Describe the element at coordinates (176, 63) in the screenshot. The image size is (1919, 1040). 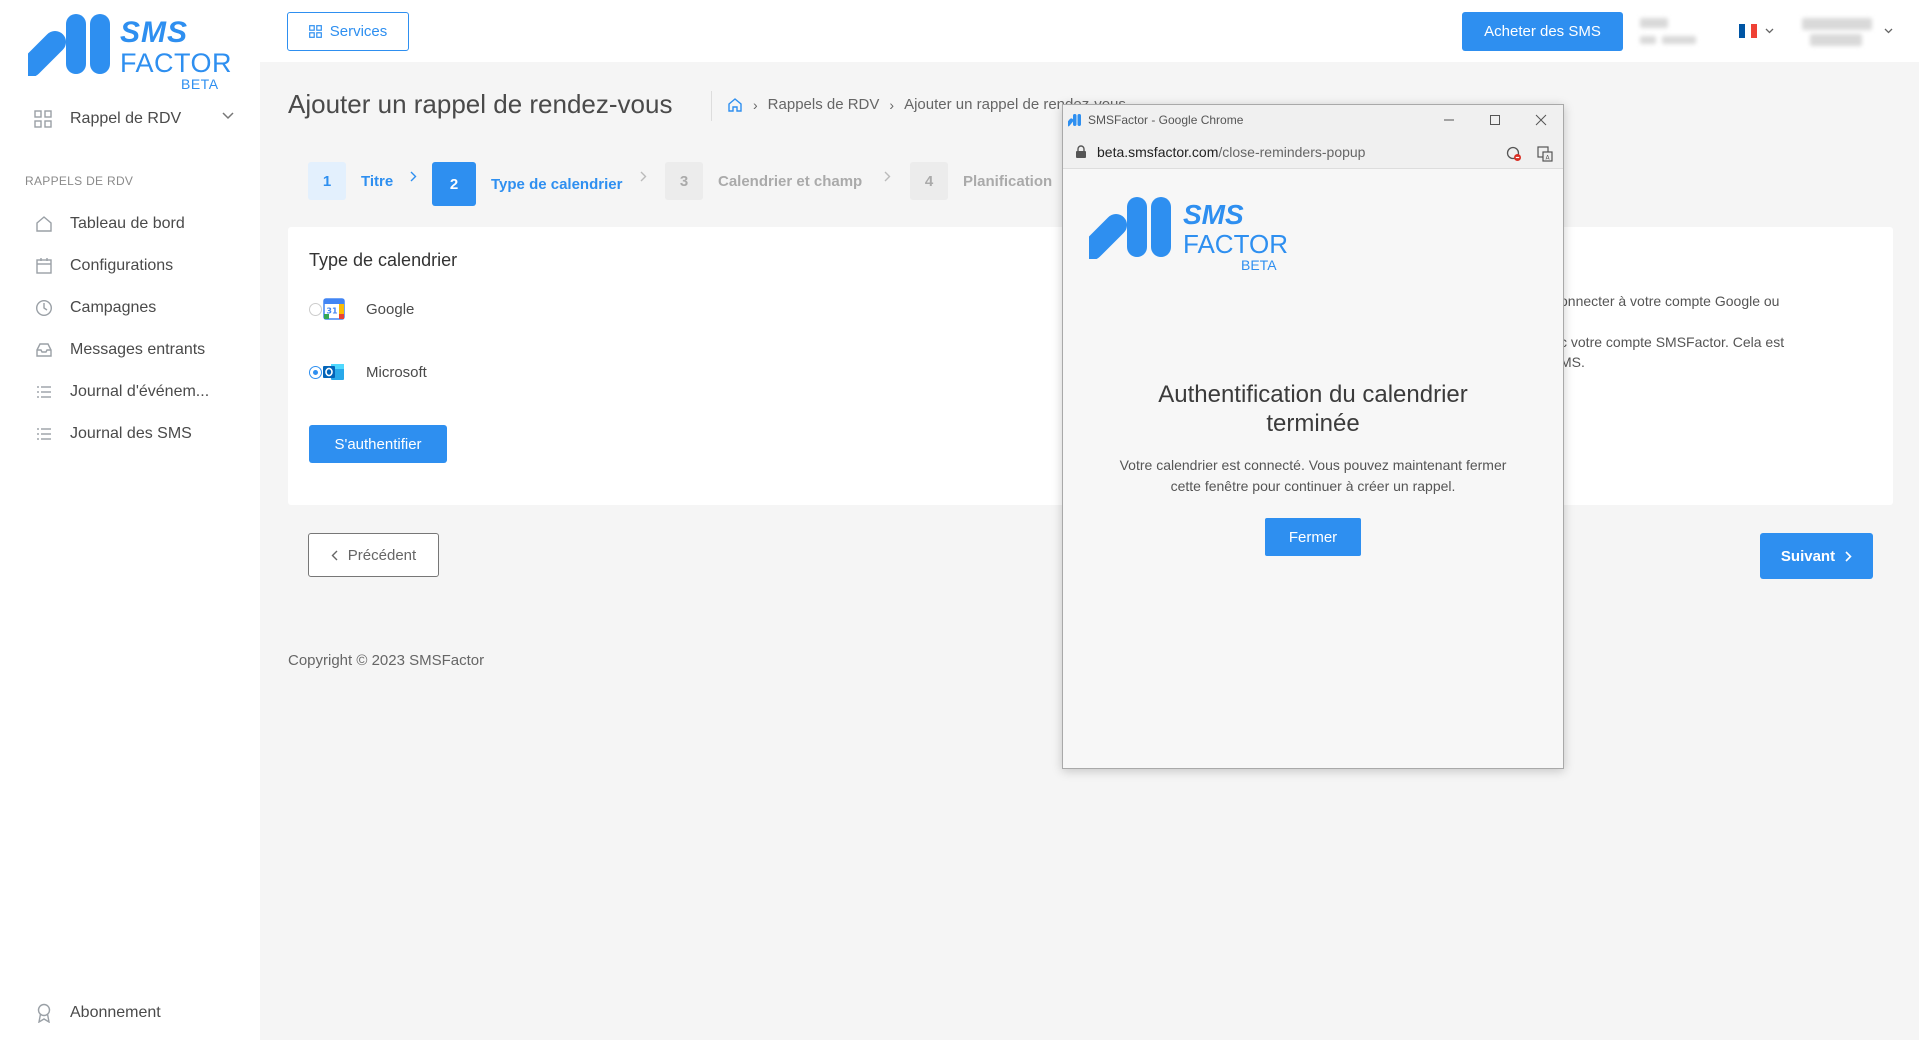
I see `logo-factor-text: FACTOR` at that location.